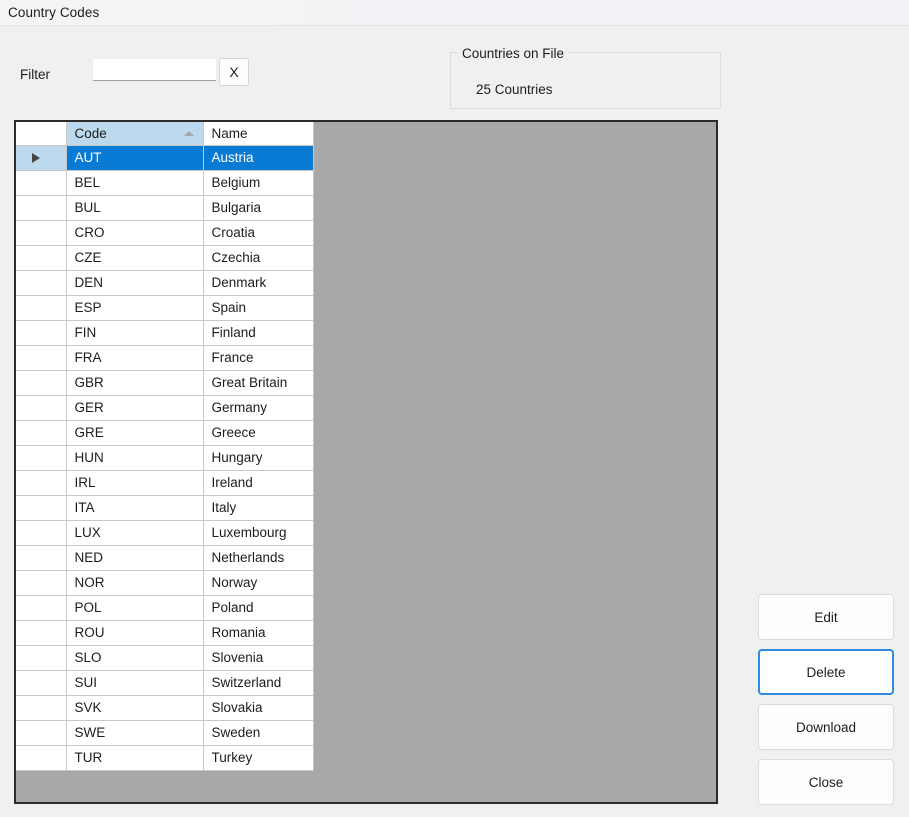 Image resolution: width=909 pixels, height=817 pixels. Describe the element at coordinates (258, 233) in the screenshot. I see `cell-name: Croatia` at that location.